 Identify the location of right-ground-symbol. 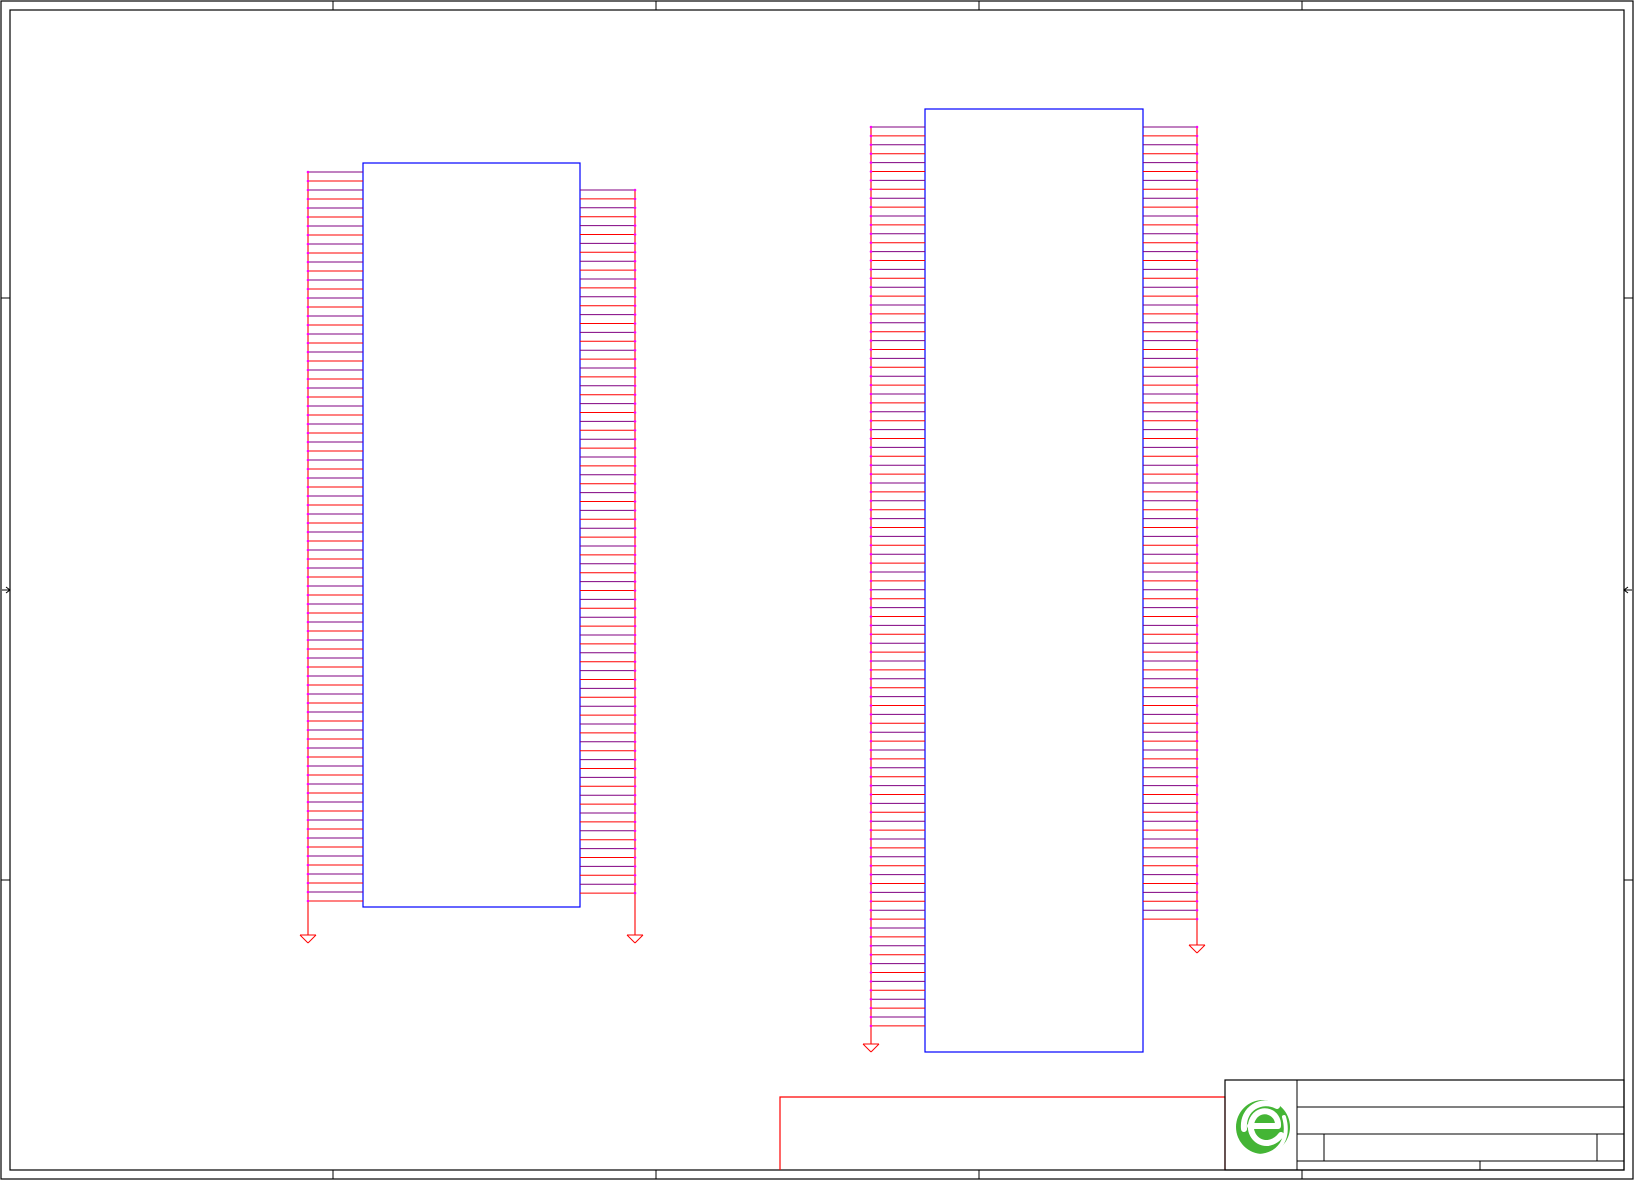
(635, 939).